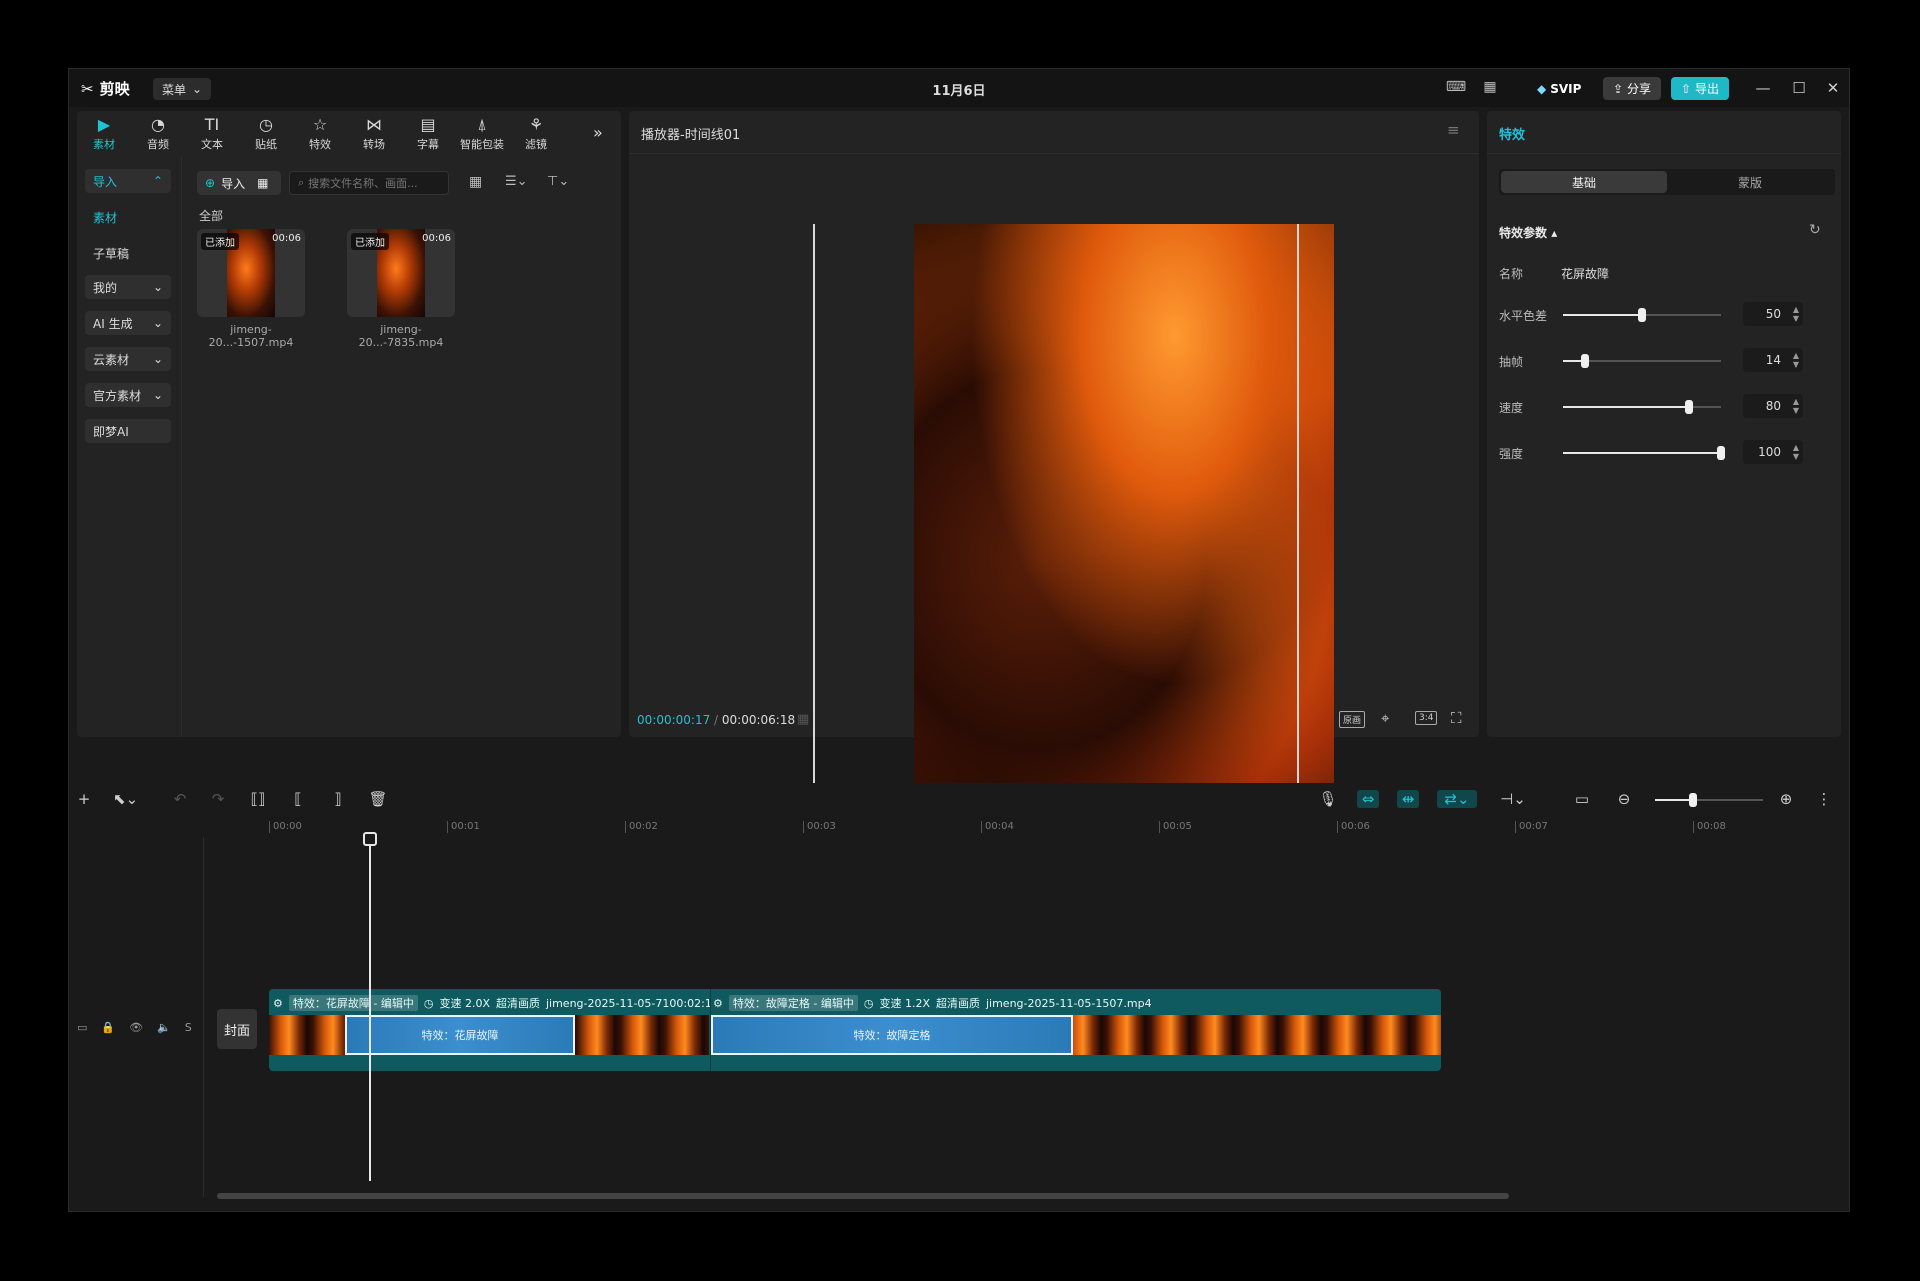  I want to click on sidebar-item-official: 官方素材 ⌄, so click(128, 395).